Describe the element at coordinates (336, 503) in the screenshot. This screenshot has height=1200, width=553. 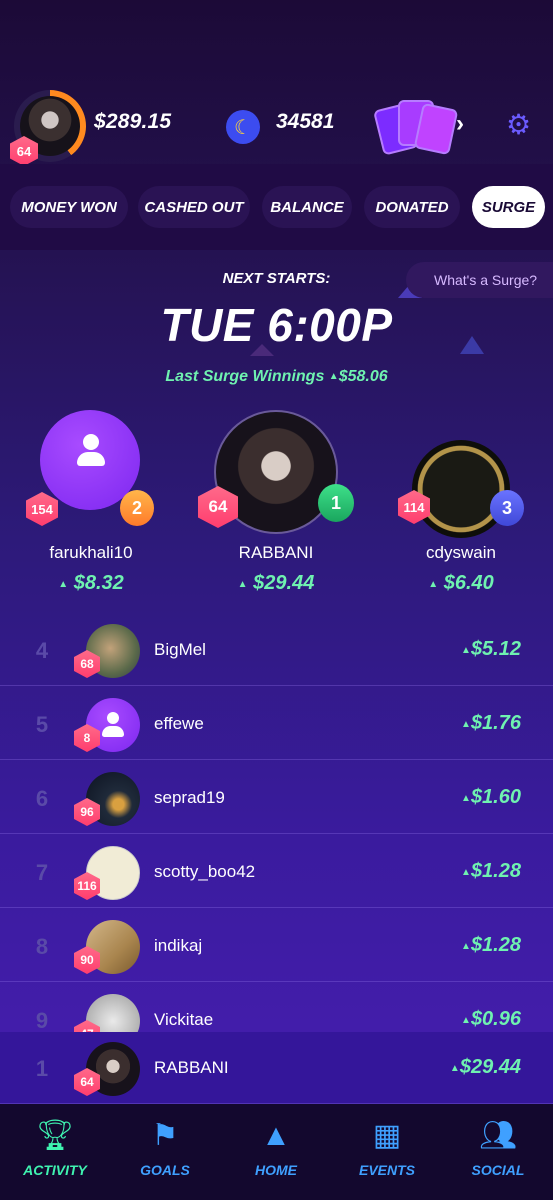
I see `rank-badge-1: 1` at that location.